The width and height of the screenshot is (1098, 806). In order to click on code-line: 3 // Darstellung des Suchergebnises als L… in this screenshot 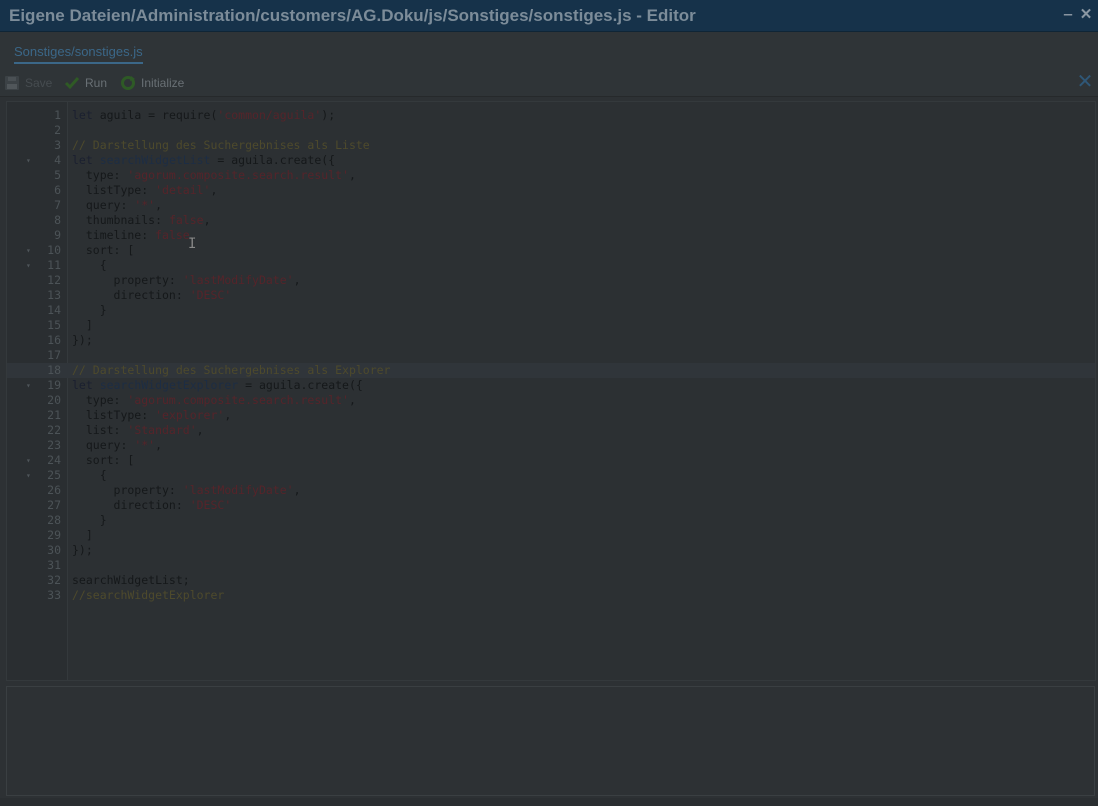, I will do `click(551, 145)`.